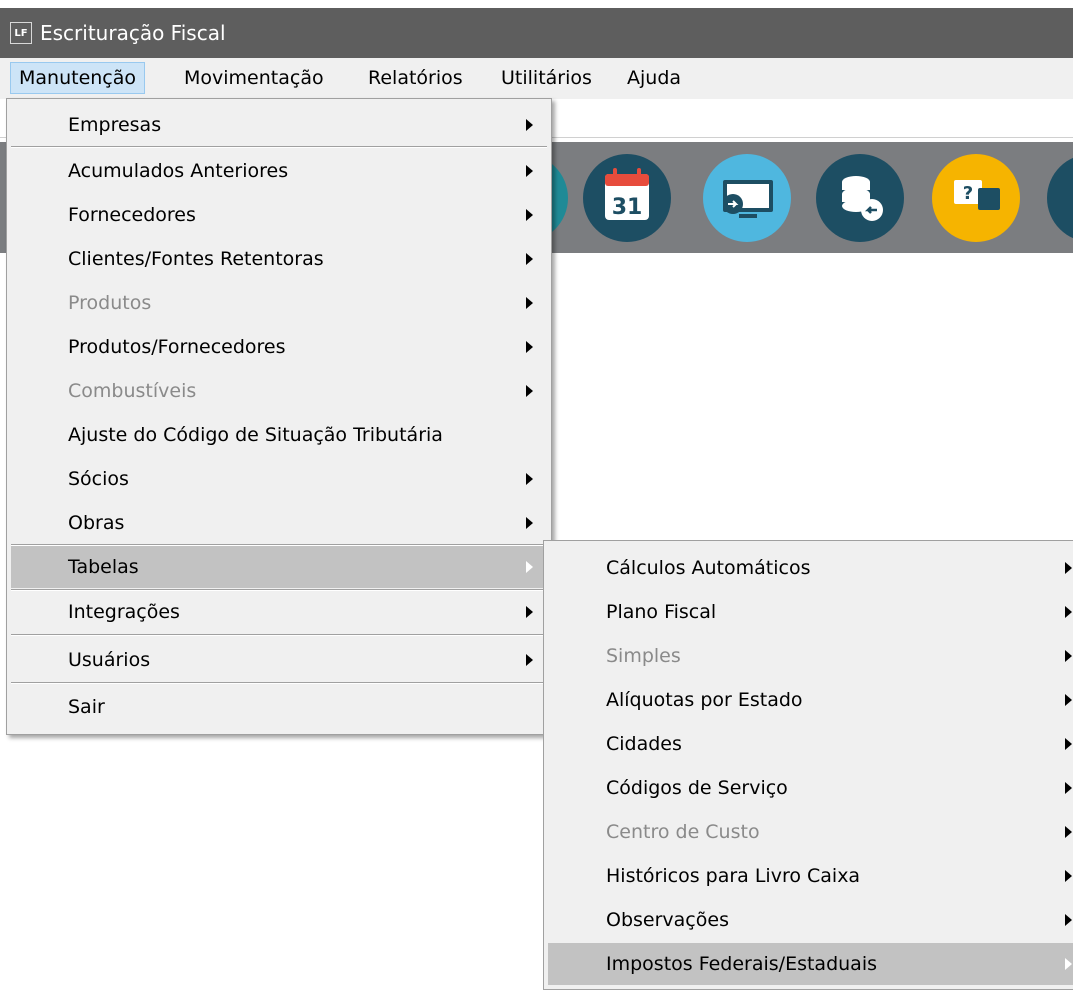 The image size is (1073, 990). What do you see at coordinates (627, 194) in the screenshot?
I see `calendar-icon: 31` at bounding box center [627, 194].